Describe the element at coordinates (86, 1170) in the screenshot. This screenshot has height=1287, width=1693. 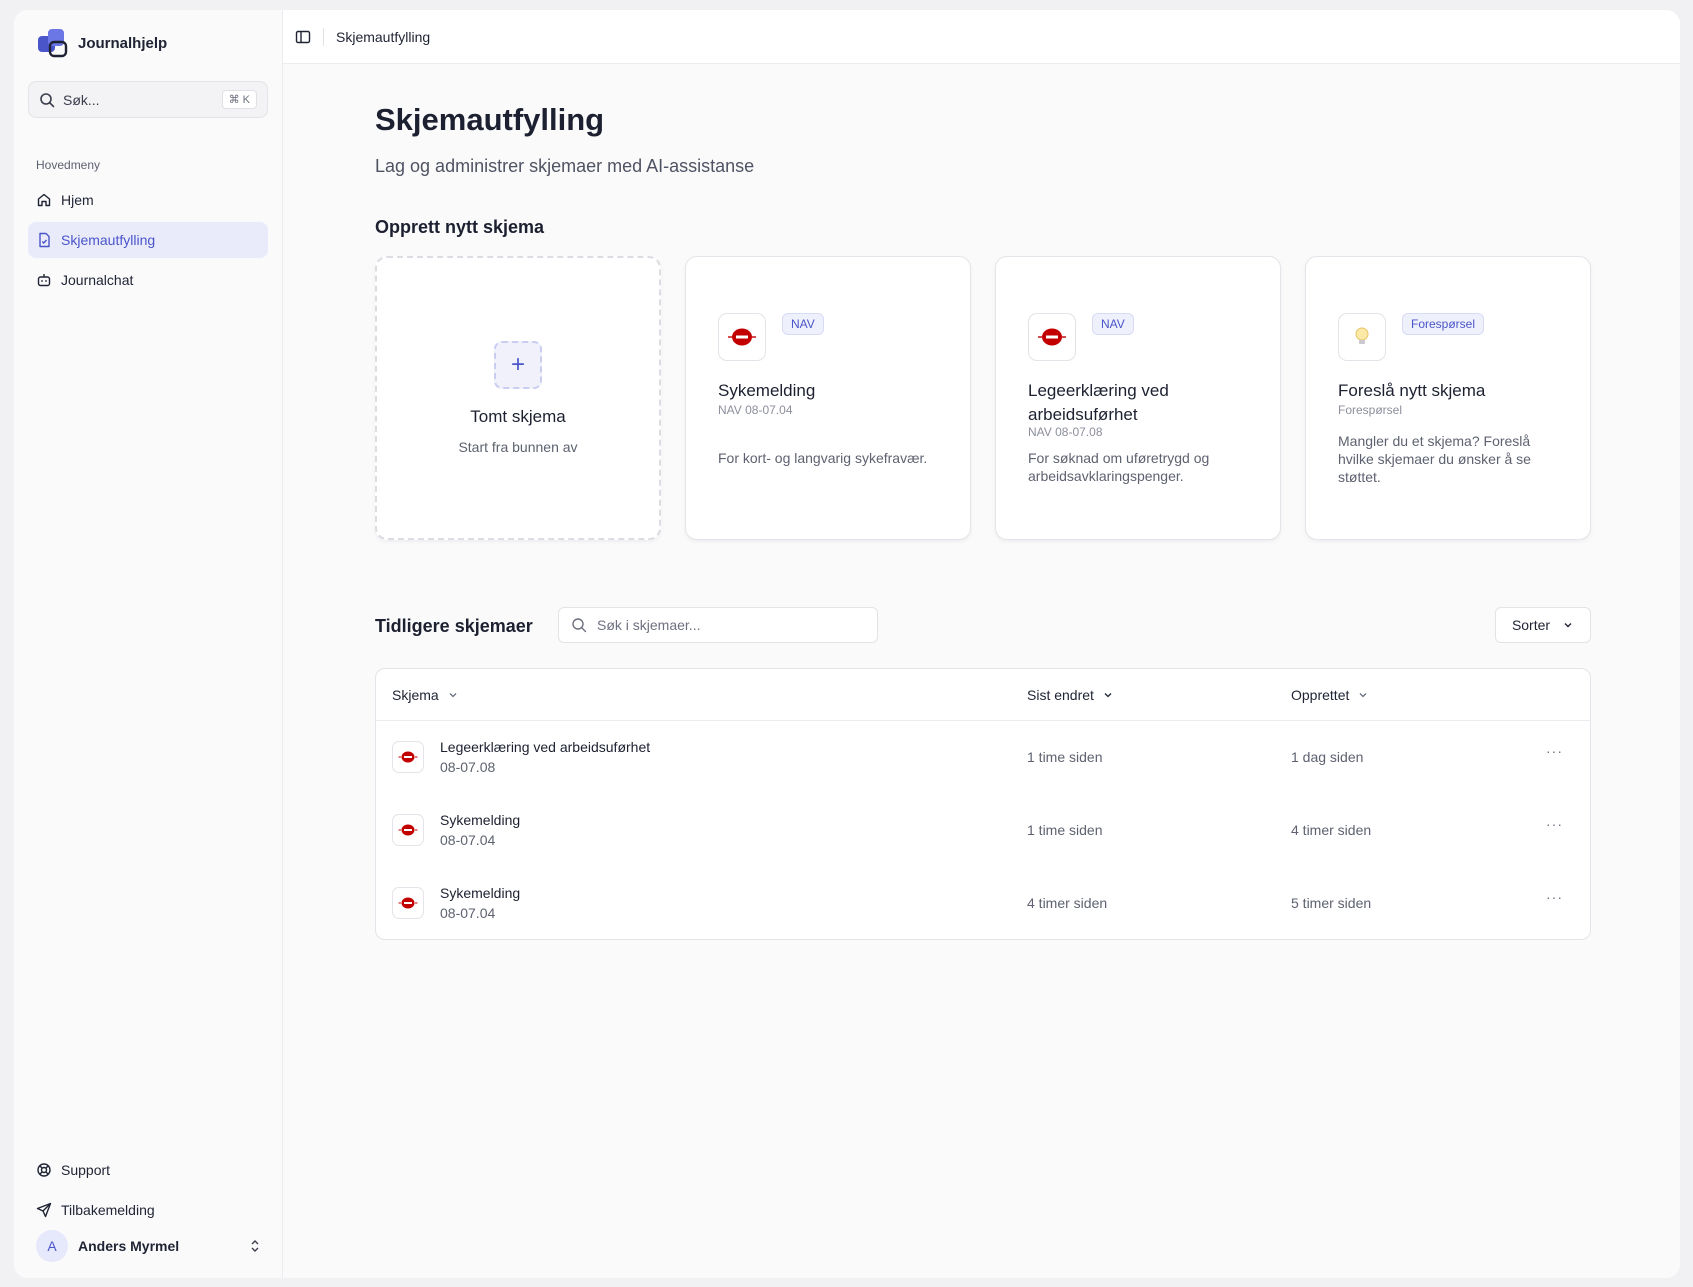
I see `sidebar-item-label: Support` at that location.